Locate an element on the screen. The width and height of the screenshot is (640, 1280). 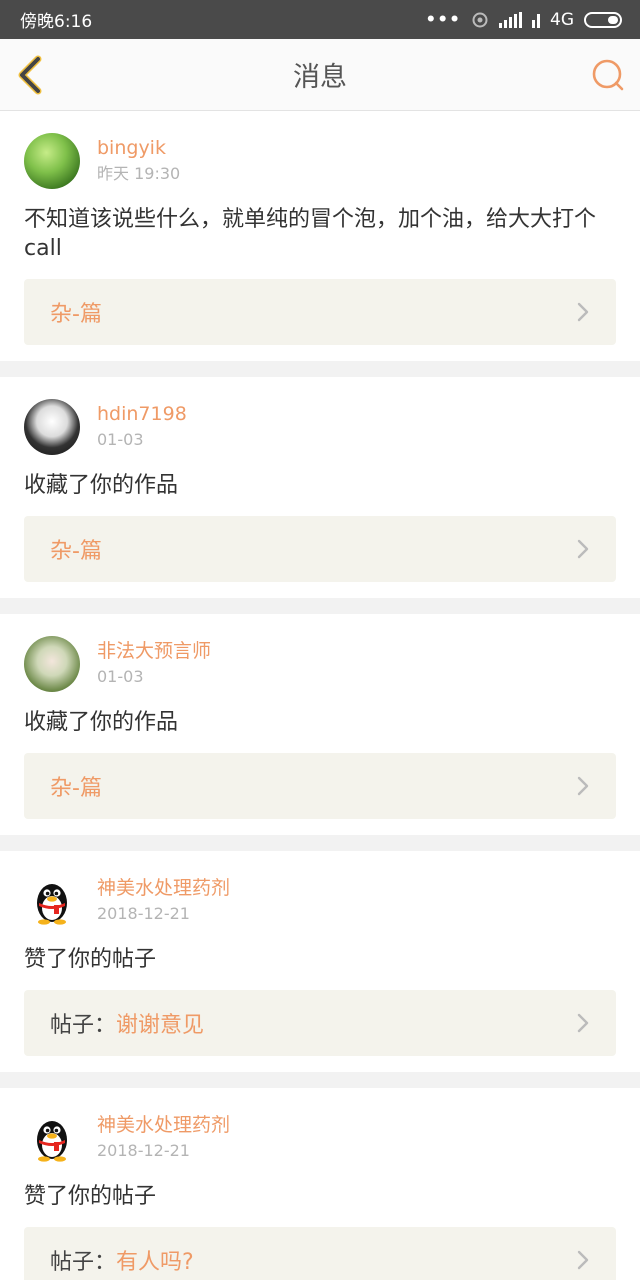
referenced-item: 帖子：有人吗? is located at coordinates (320, 1253).